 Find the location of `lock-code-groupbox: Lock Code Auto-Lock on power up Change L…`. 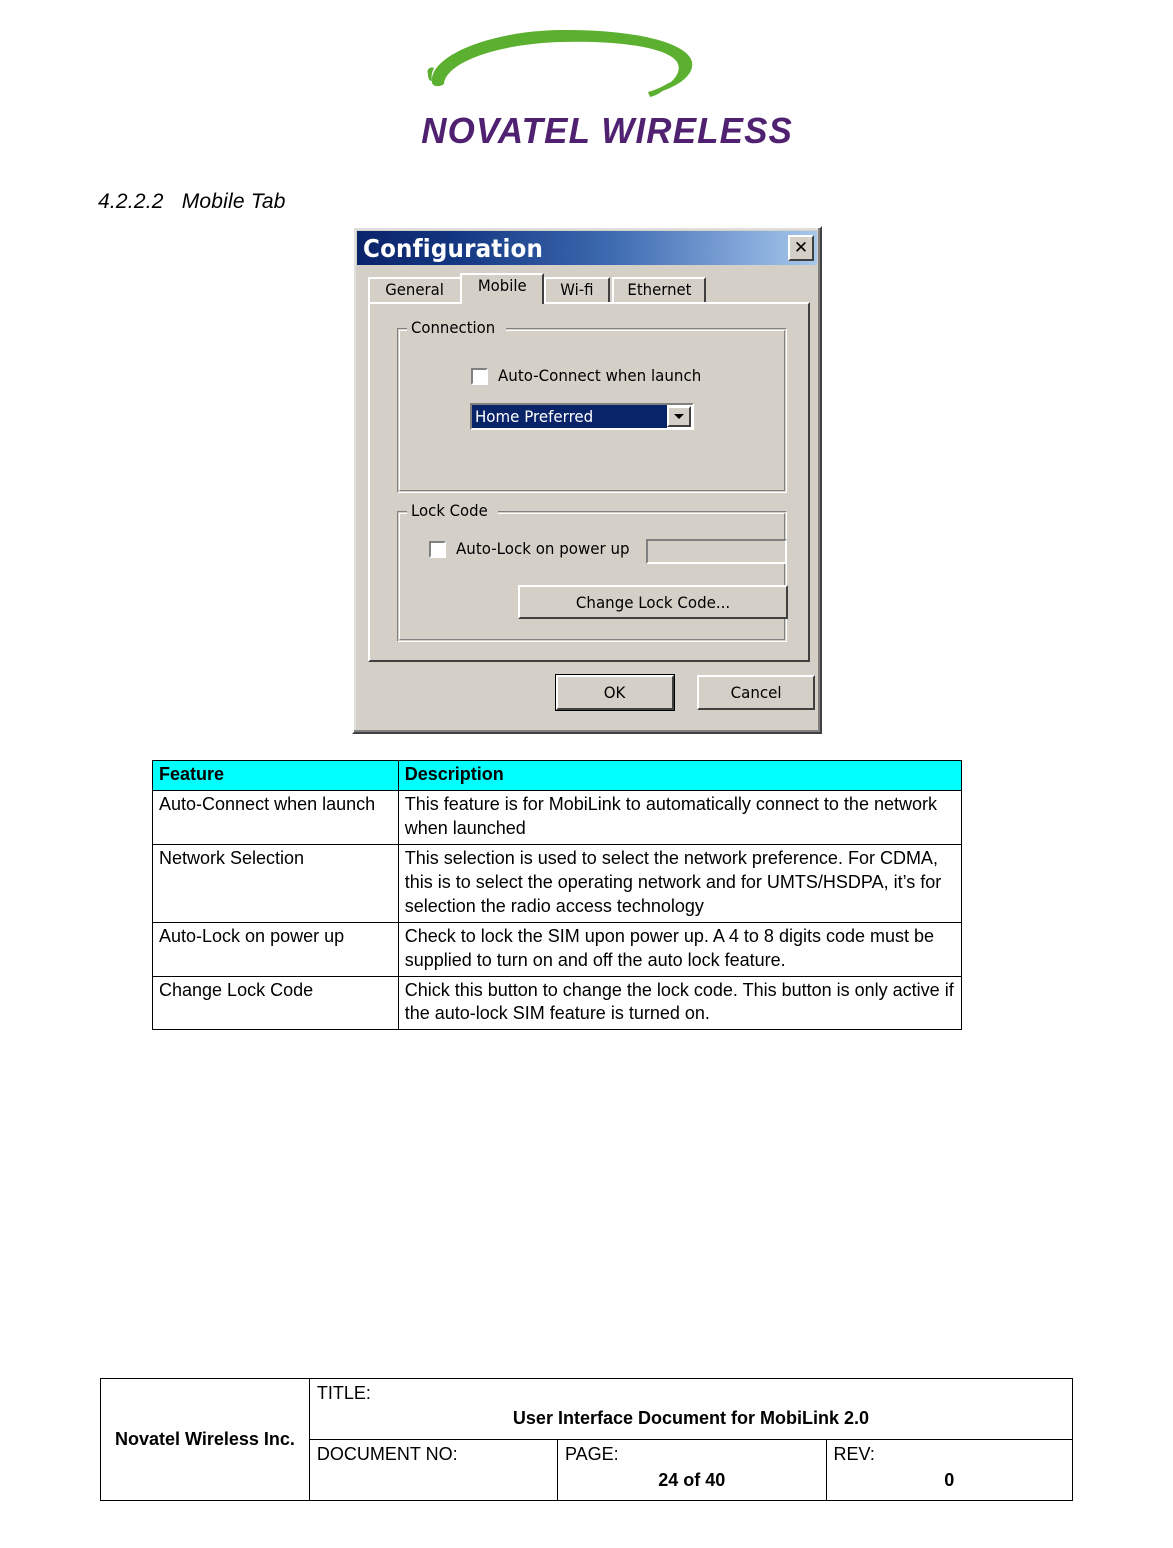

lock-code-groupbox: Lock Code Auto-Lock on power up Change L… is located at coordinates (592, 572).